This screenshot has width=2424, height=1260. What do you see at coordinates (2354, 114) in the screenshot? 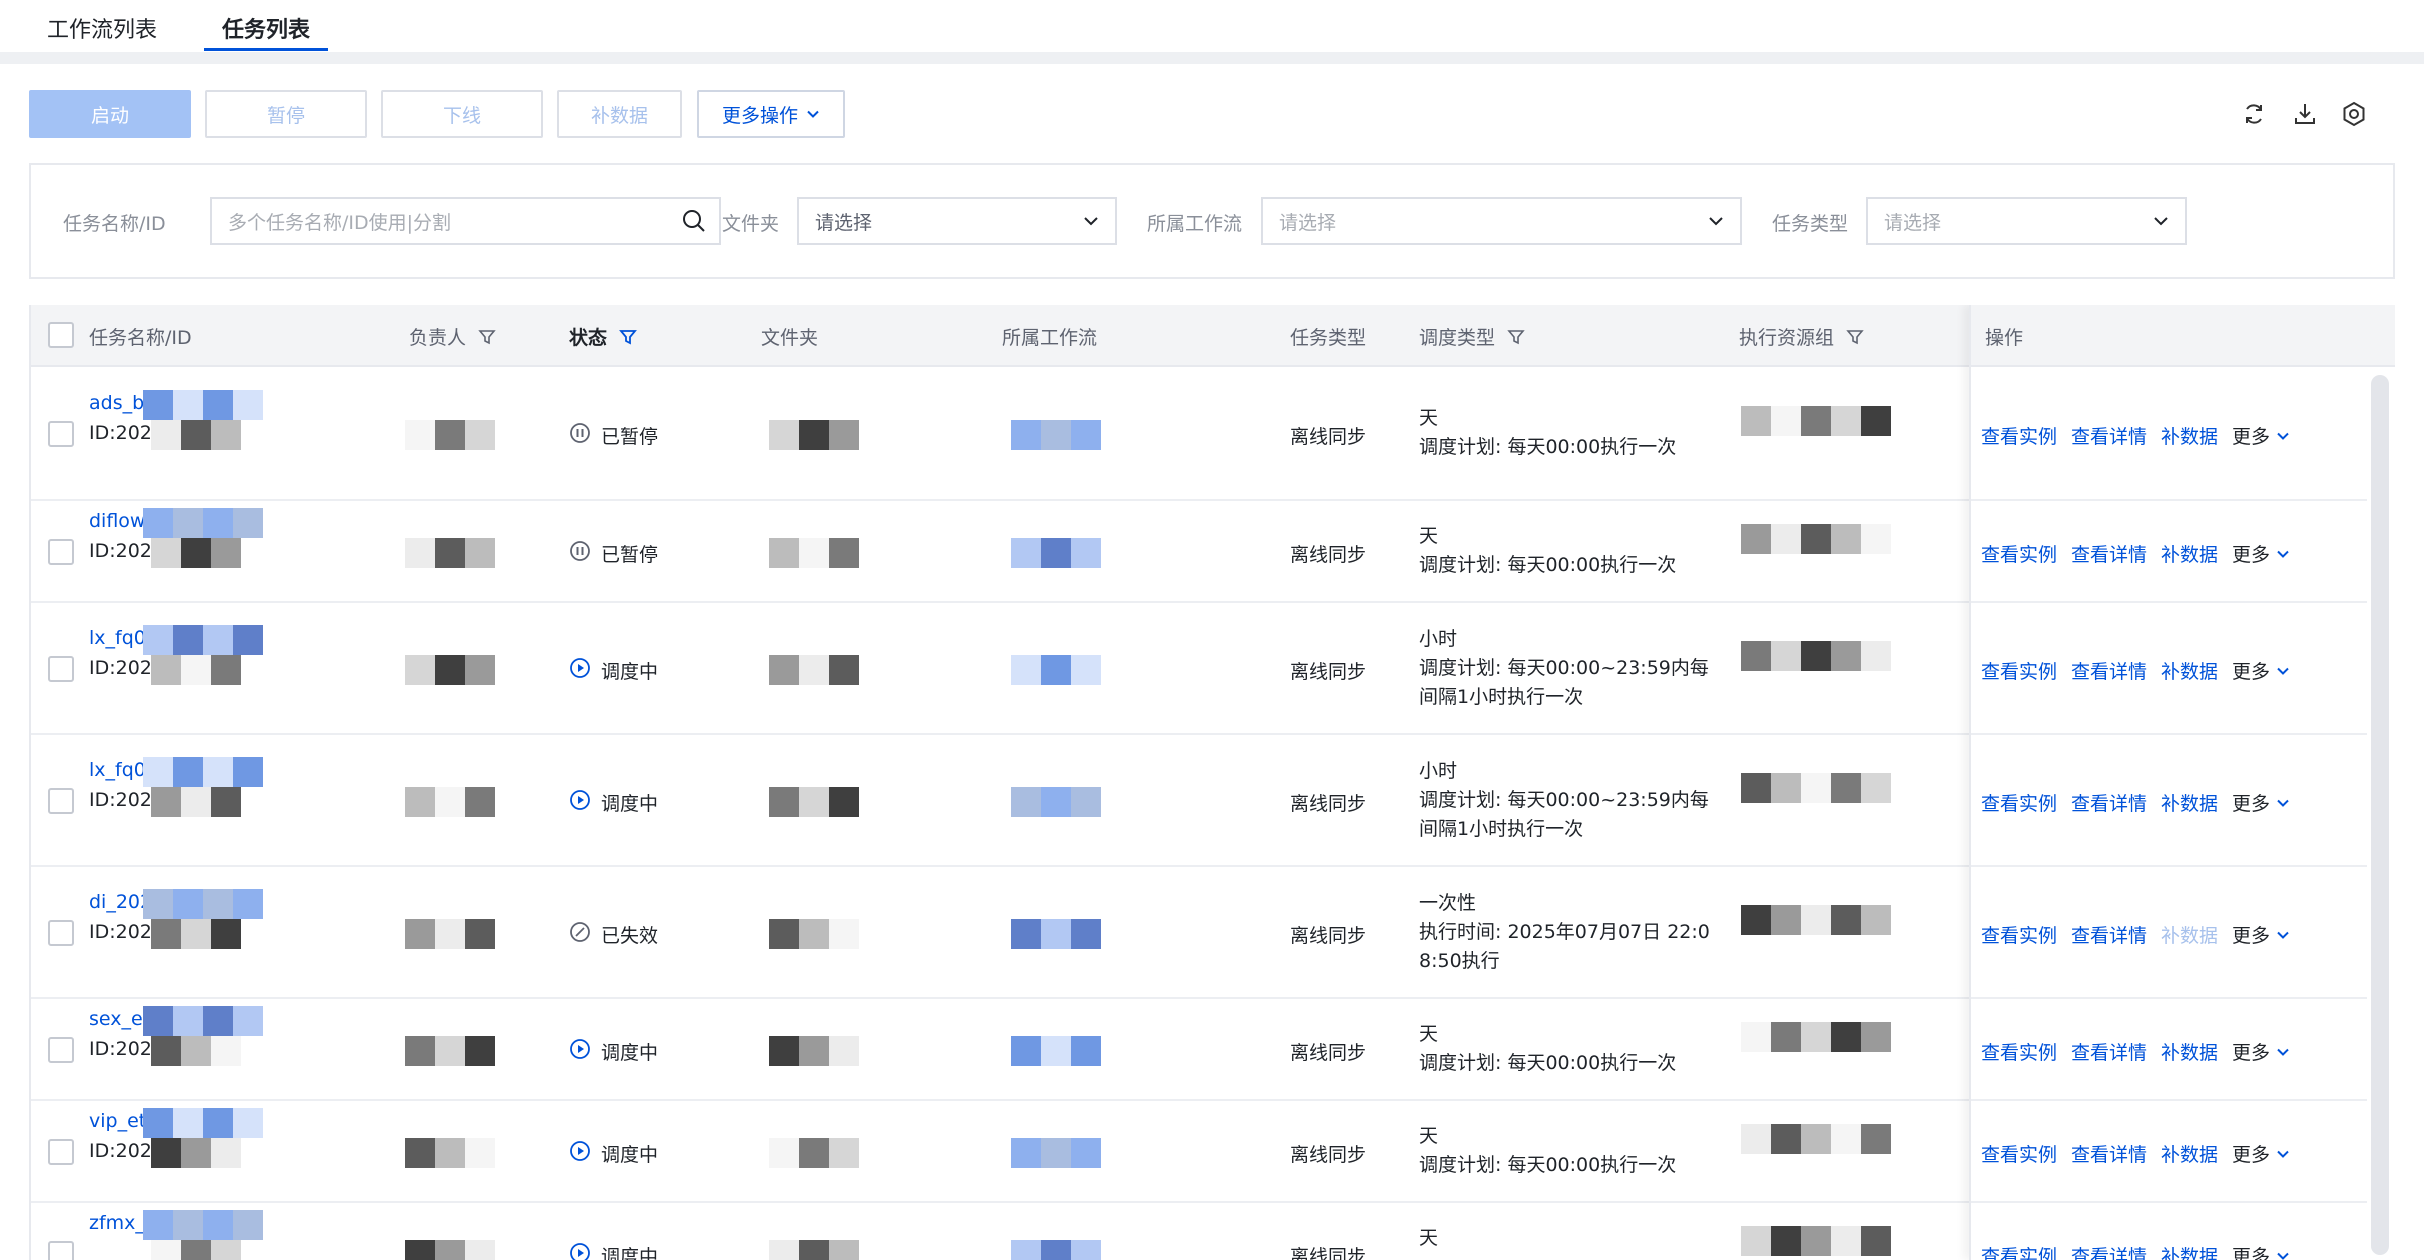
I see `settings-icon` at bounding box center [2354, 114].